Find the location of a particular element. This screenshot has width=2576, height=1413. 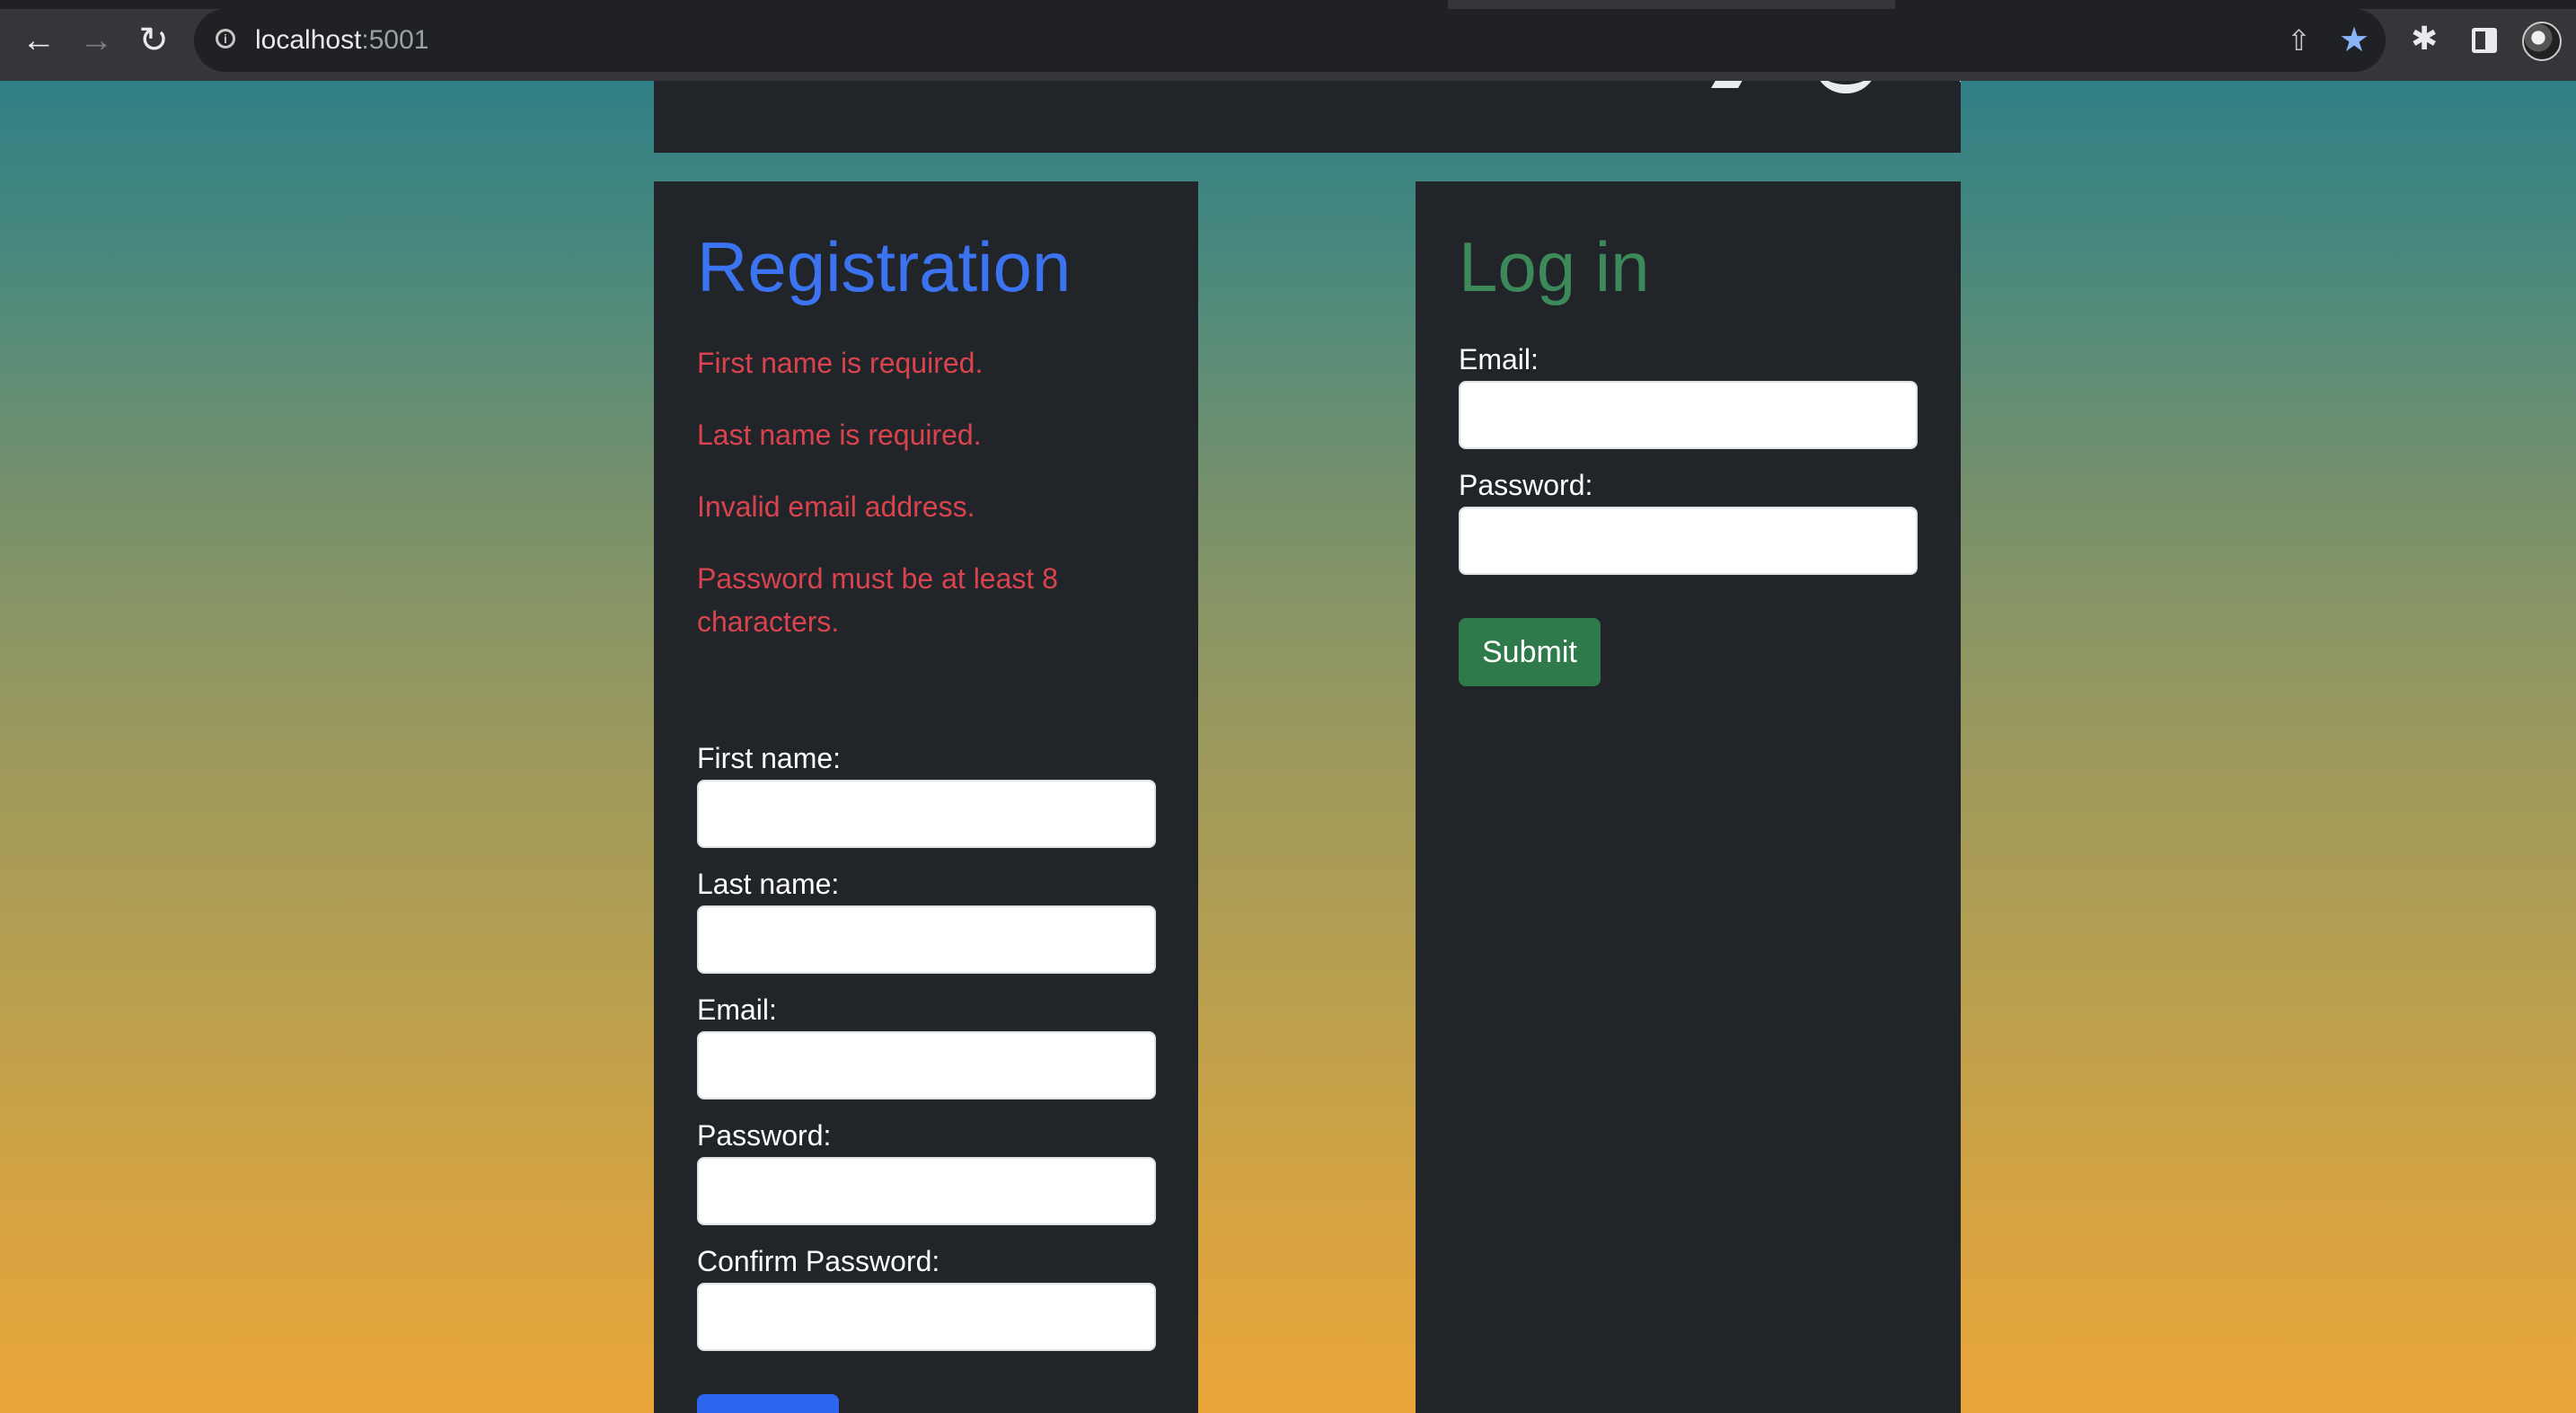

back-button: ← is located at coordinates (38, 40).